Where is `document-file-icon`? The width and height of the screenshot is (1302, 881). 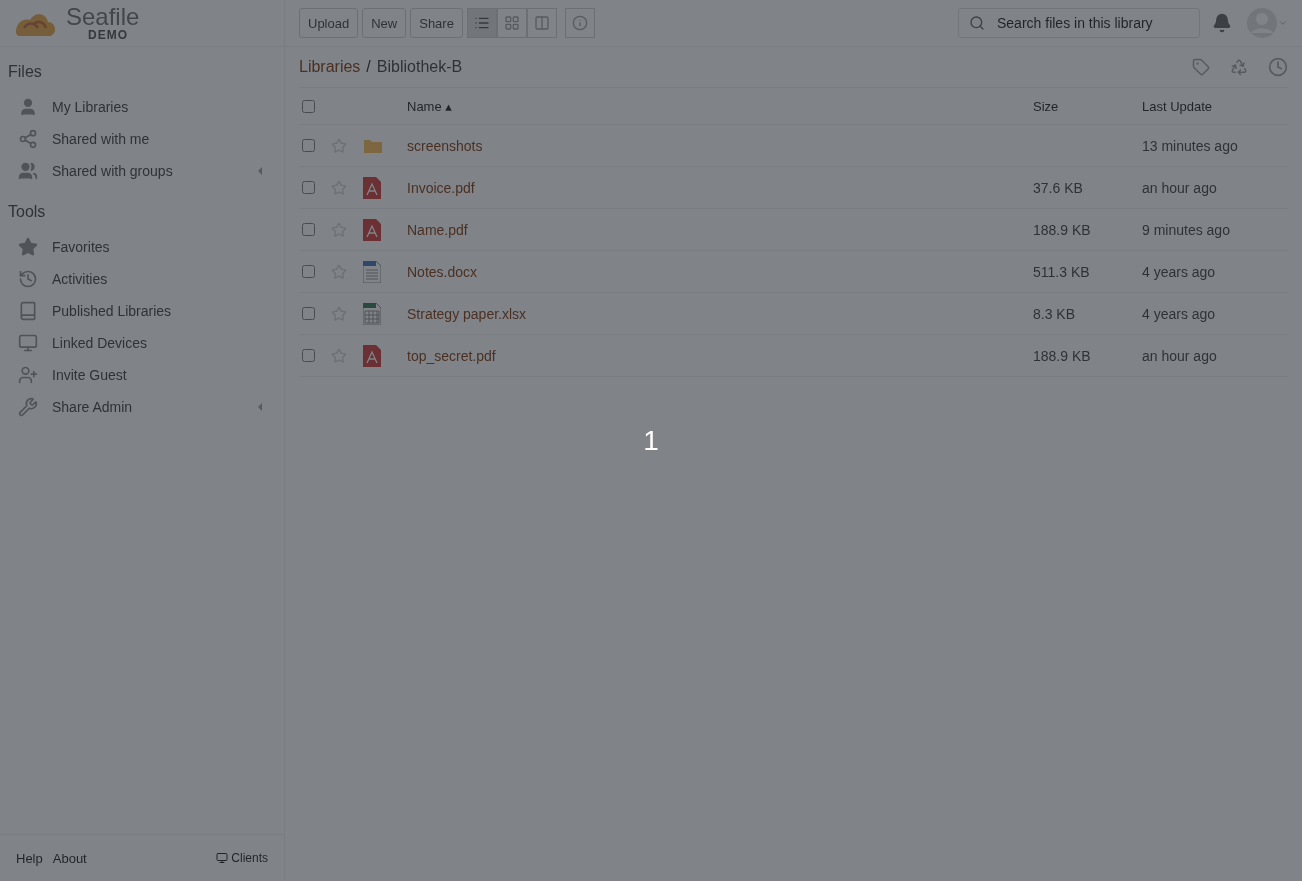 document-file-icon is located at coordinates (372, 271).